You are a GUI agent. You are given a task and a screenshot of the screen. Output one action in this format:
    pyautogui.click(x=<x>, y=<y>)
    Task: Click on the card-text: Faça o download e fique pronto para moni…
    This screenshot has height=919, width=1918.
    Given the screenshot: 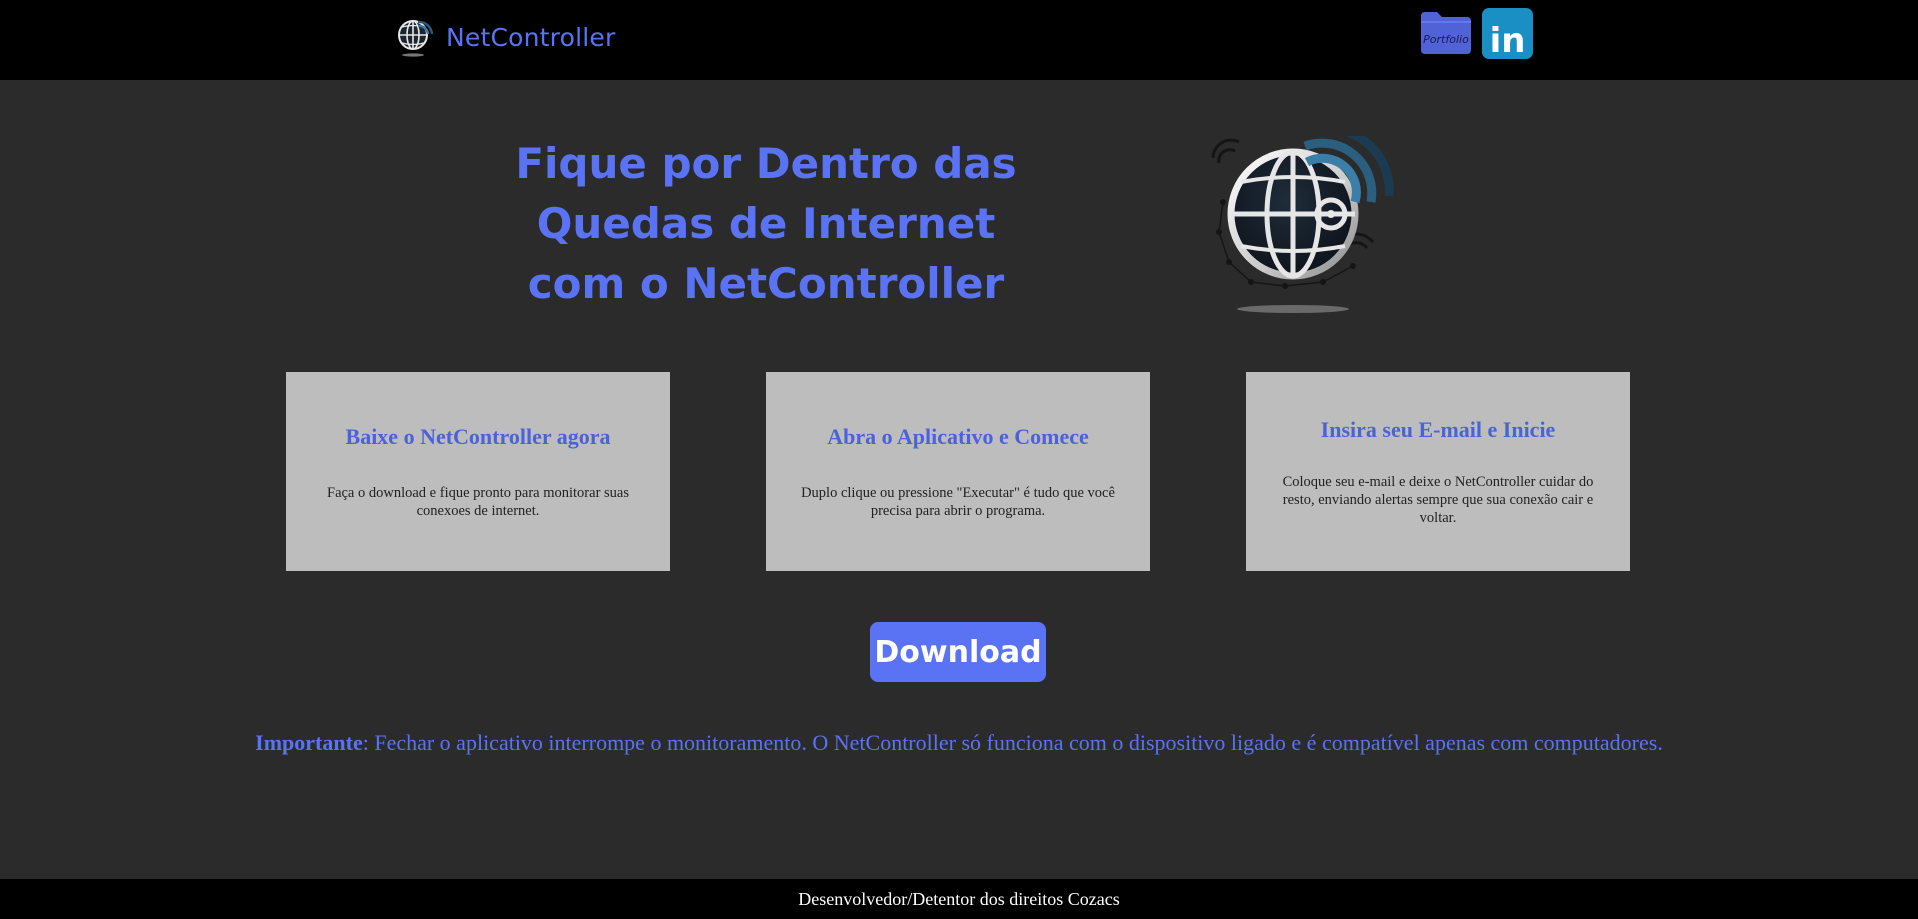 What is the action you would take?
    pyautogui.click(x=478, y=501)
    